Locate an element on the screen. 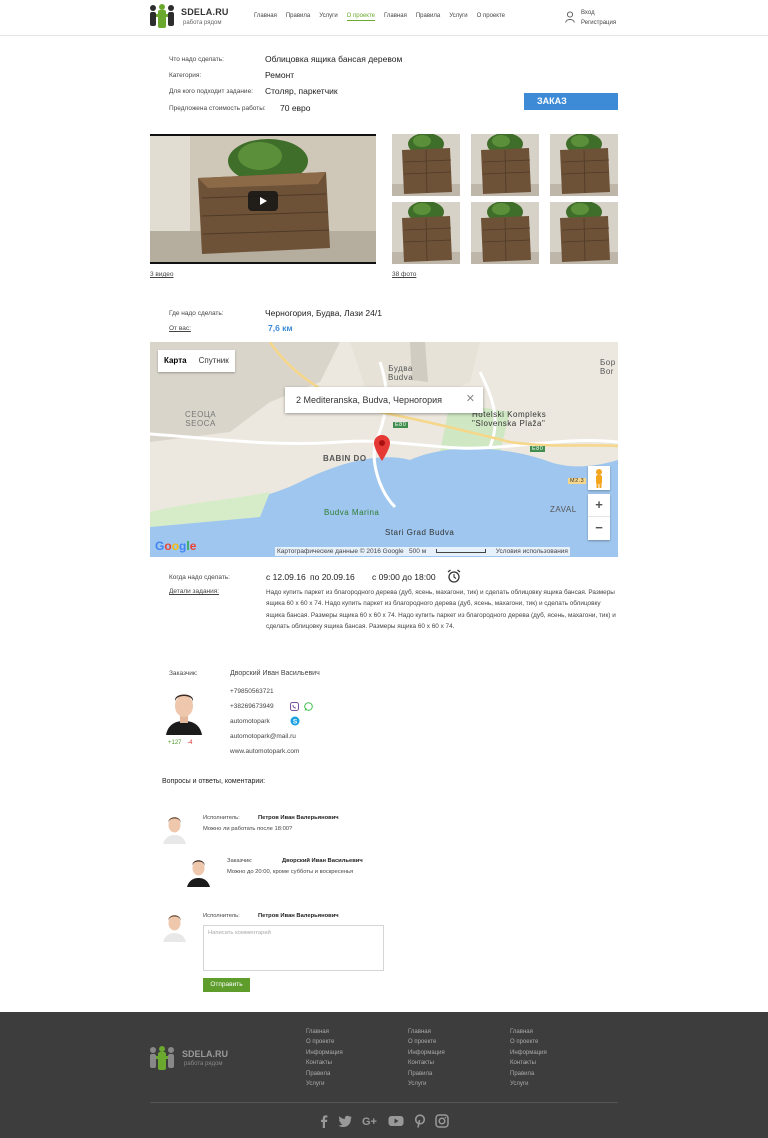  date-to: по 20.09.16 is located at coordinates (332, 577).